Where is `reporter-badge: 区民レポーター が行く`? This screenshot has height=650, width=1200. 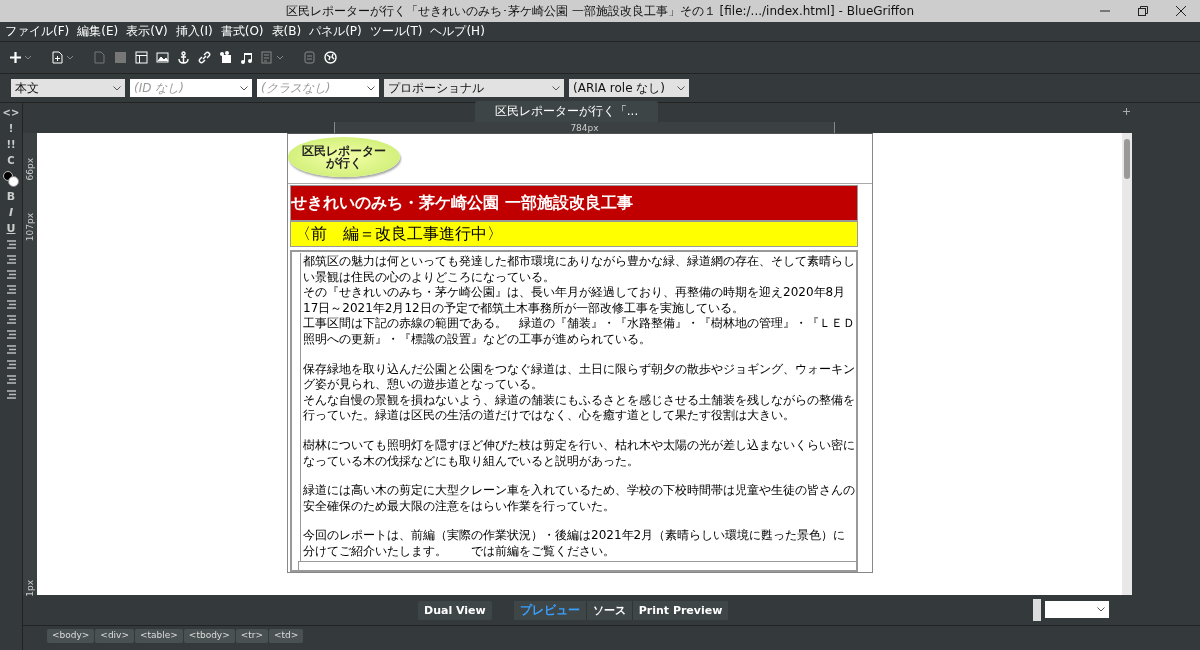 reporter-badge: 区民レポーター が行く is located at coordinates (344, 157).